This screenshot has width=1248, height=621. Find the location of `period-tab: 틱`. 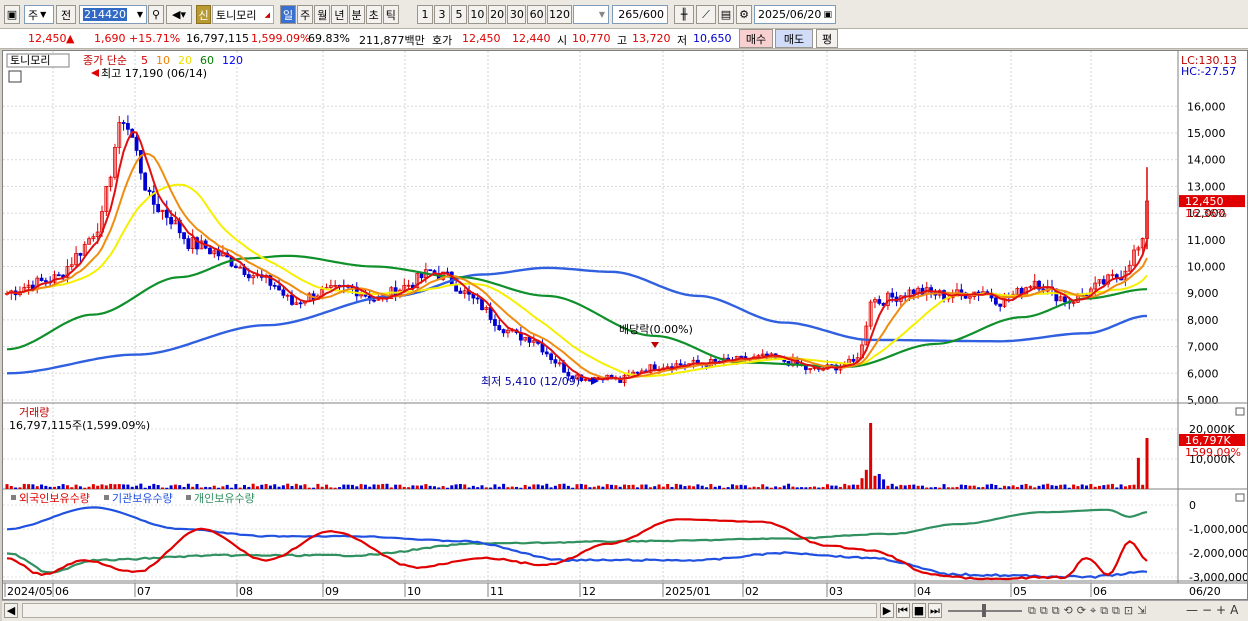

period-tab: 틱 is located at coordinates (390, 14).